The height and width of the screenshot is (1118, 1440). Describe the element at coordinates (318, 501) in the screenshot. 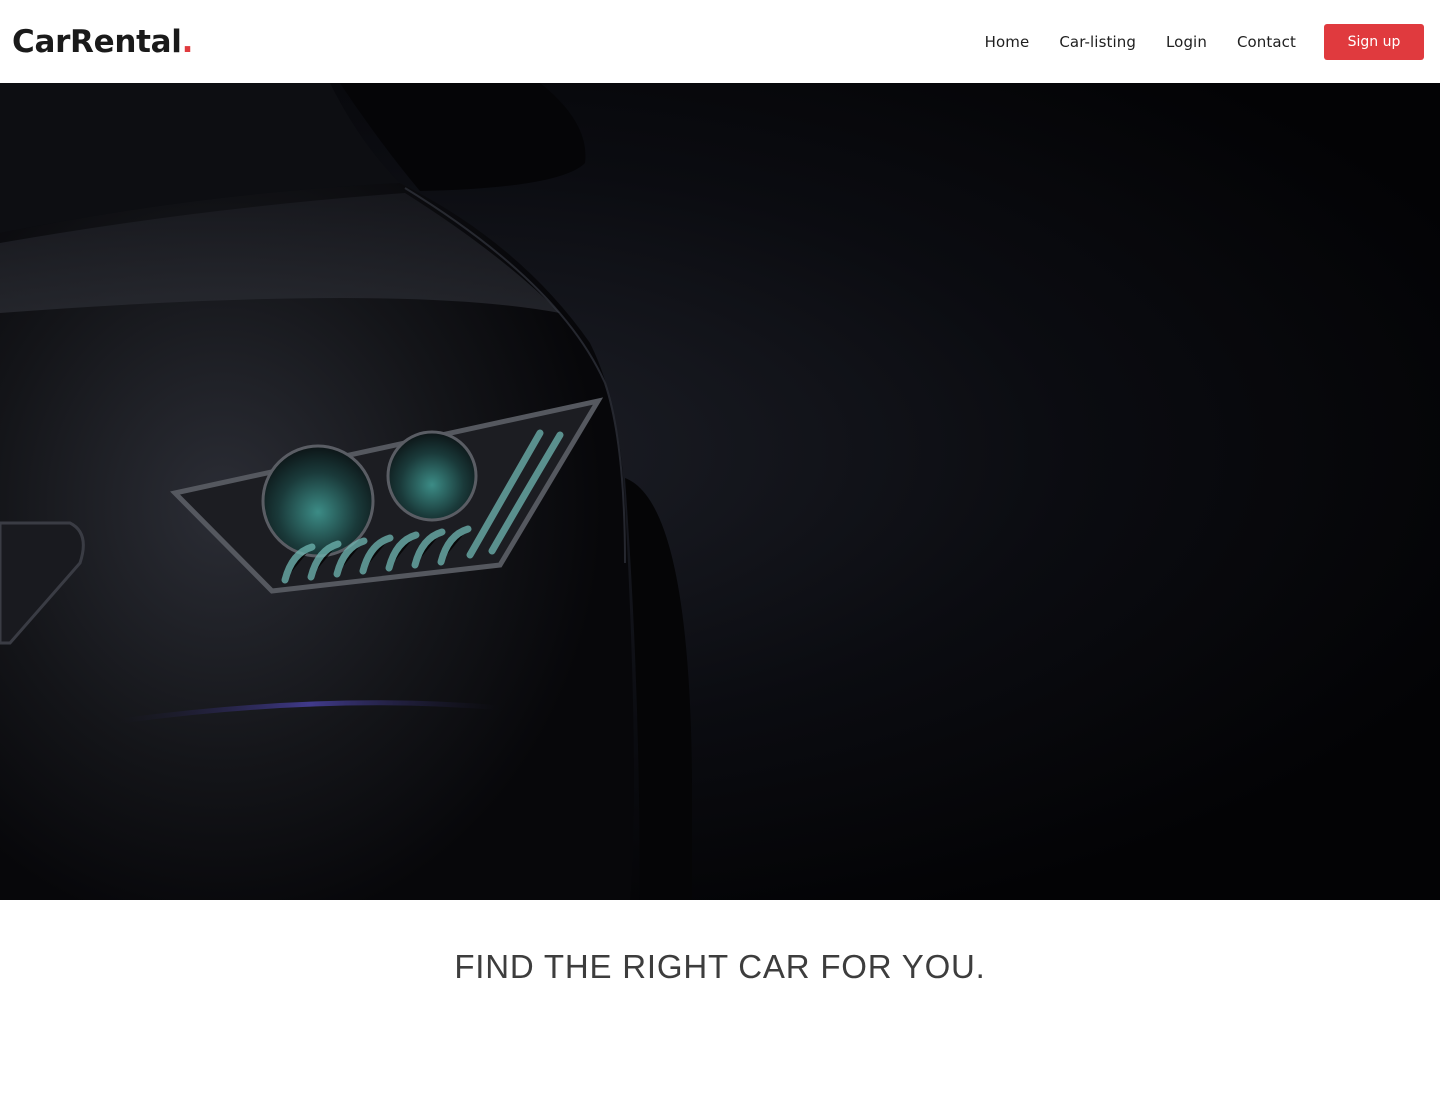

I see `headlight-lens-left` at that location.